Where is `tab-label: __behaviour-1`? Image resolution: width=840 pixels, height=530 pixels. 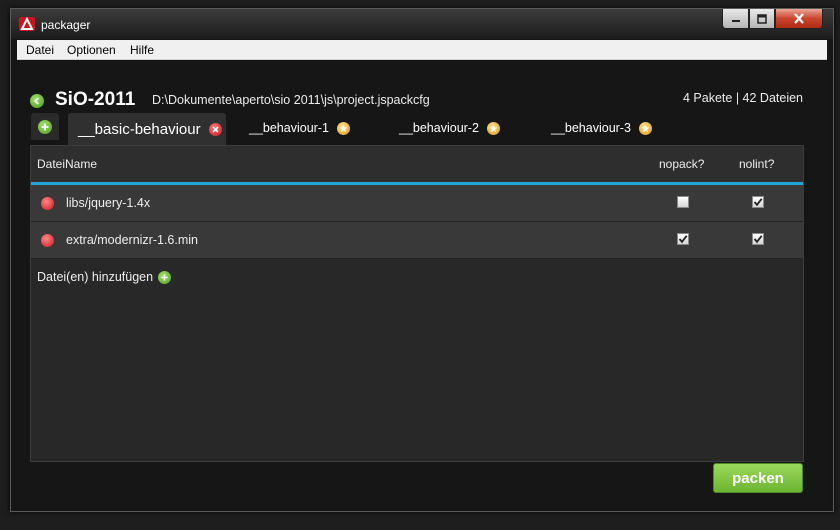
tab-label: __behaviour-1 is located at coordinates (289, 128).